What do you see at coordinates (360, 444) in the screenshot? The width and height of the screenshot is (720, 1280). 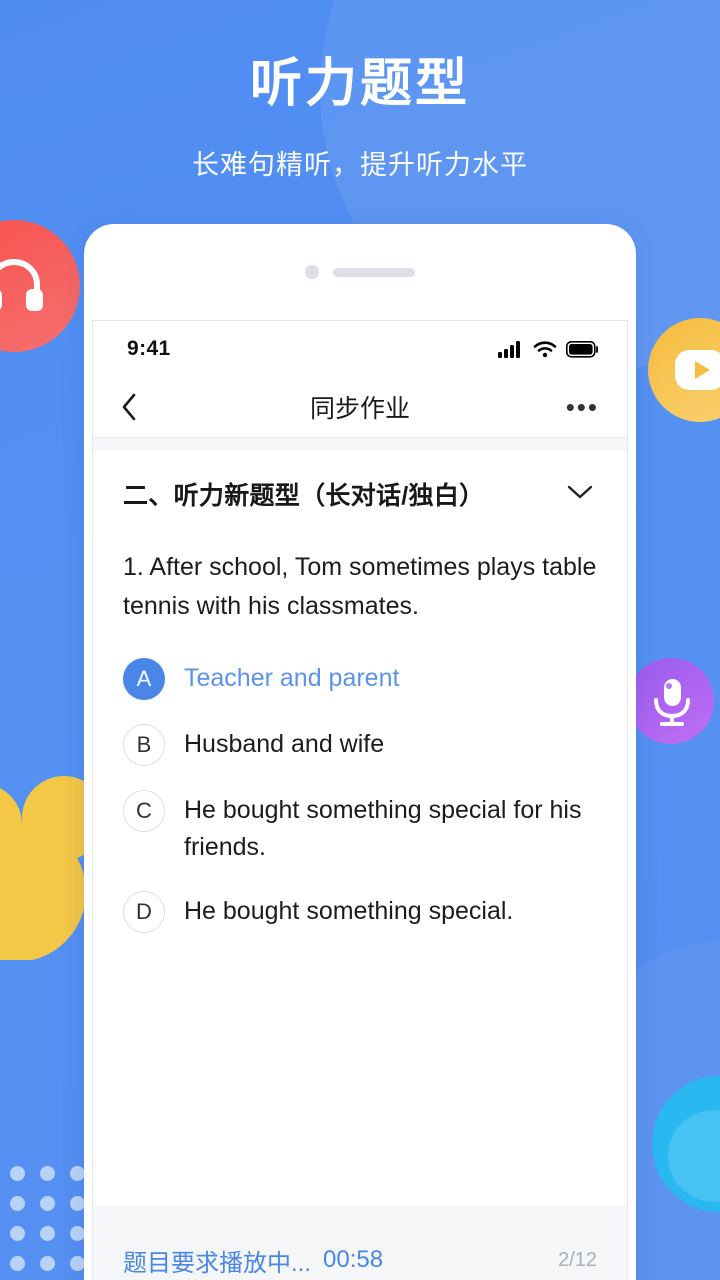 I see `nav-shade` at bounding box center [360, 444].